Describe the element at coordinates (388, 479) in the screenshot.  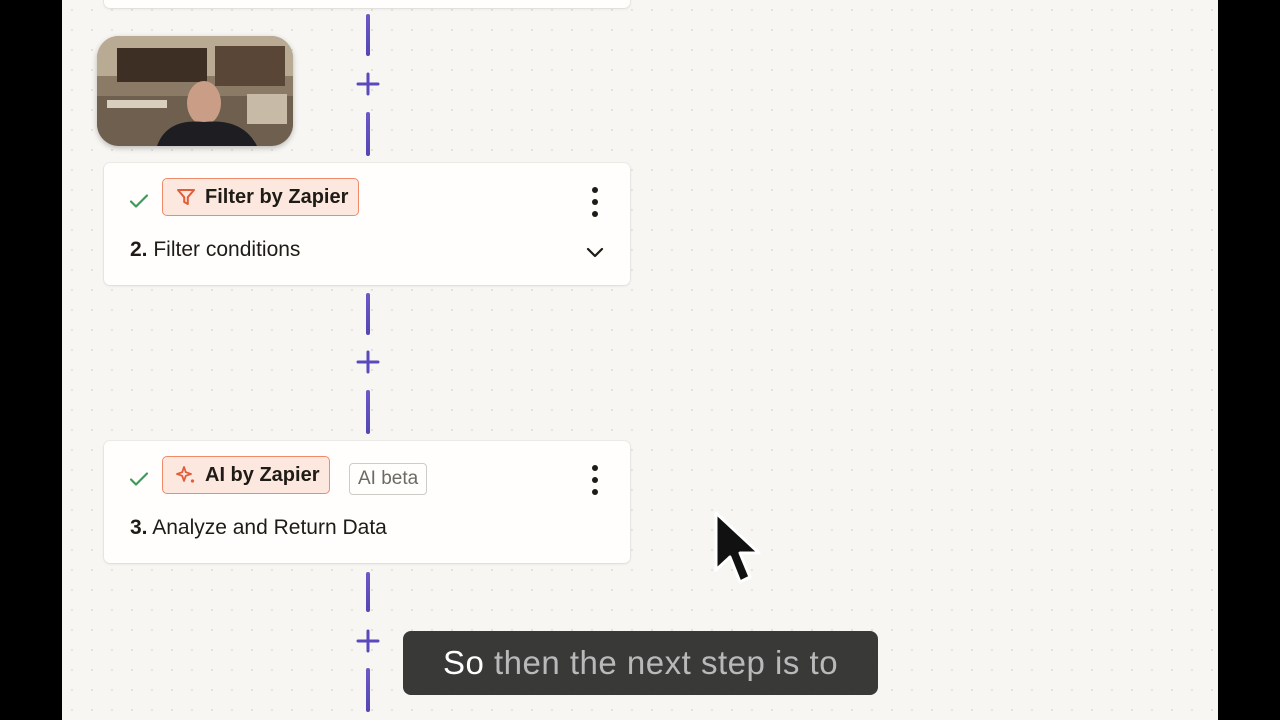
I see `ai-beta-badge: AI beta` at that location.